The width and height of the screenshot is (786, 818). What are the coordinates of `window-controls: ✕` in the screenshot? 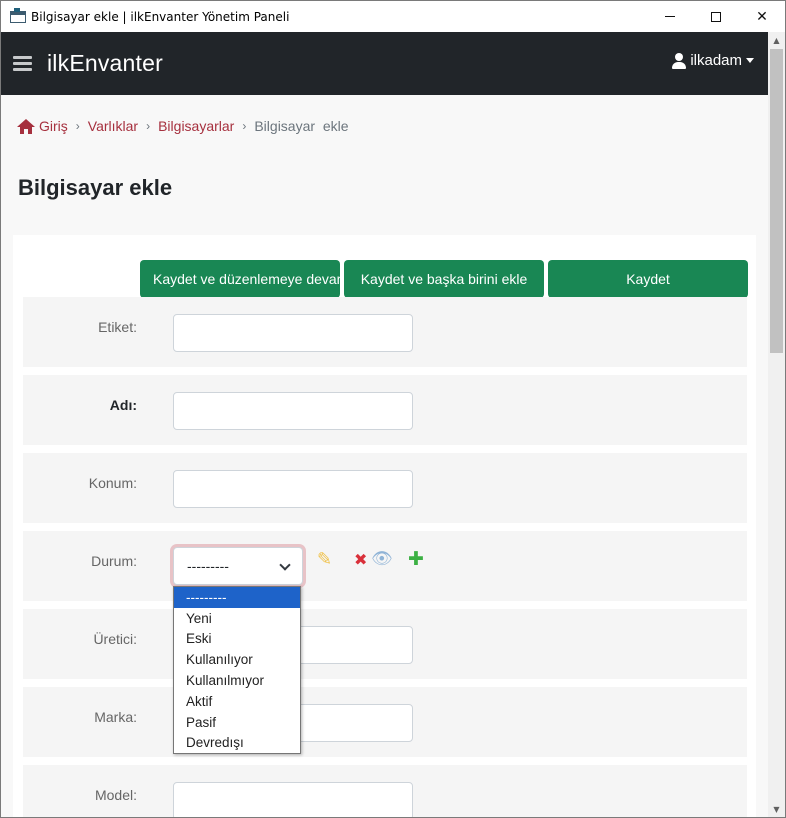 It's located at (716, 16).